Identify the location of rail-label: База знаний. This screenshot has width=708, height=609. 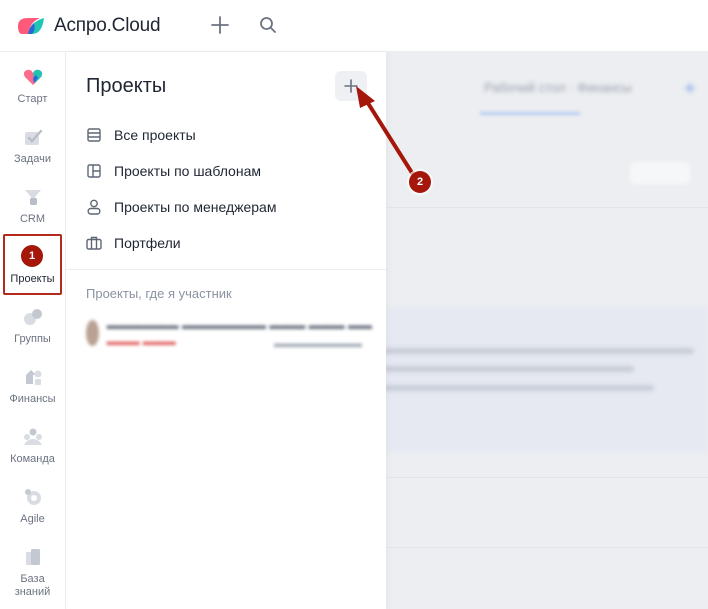
(32, 585).